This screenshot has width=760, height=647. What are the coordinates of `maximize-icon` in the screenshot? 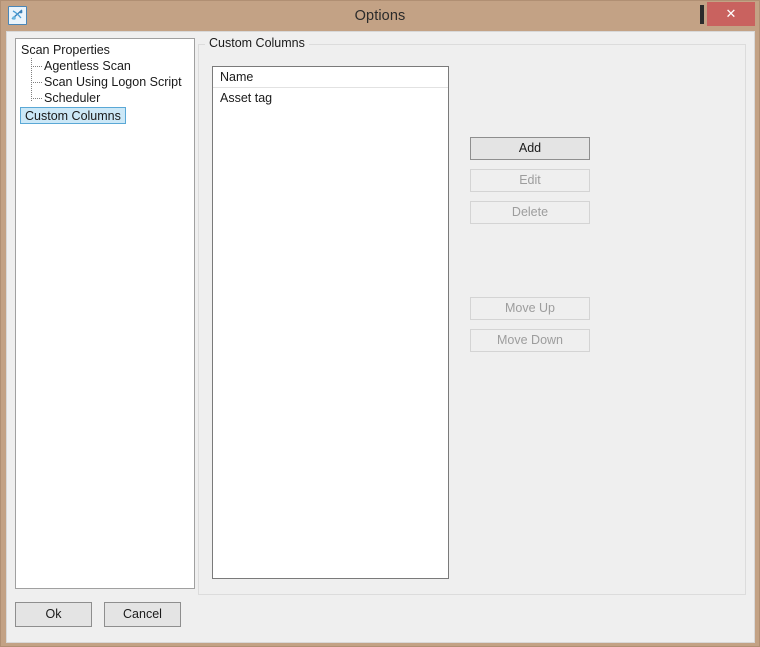 It's located at (702, 14).